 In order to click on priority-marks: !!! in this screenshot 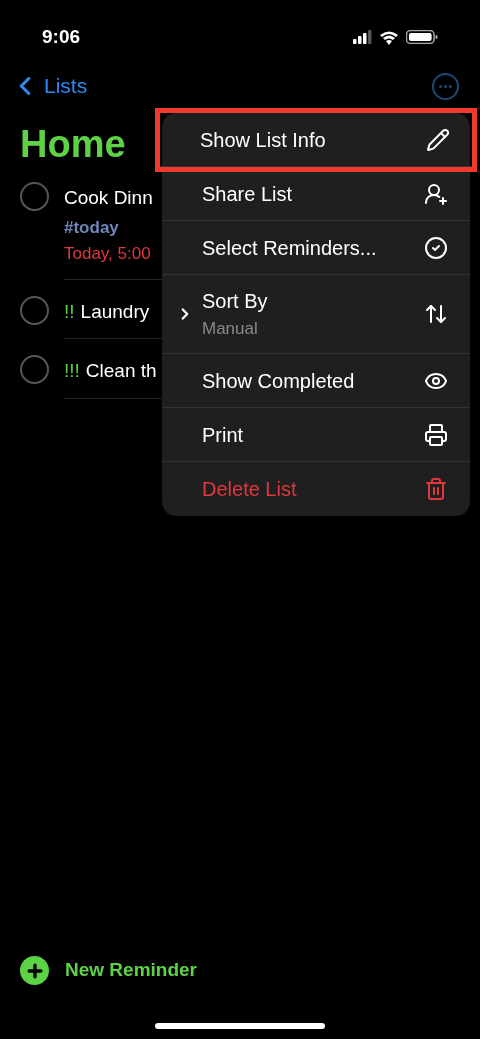, I will do `click(72, 371)`.